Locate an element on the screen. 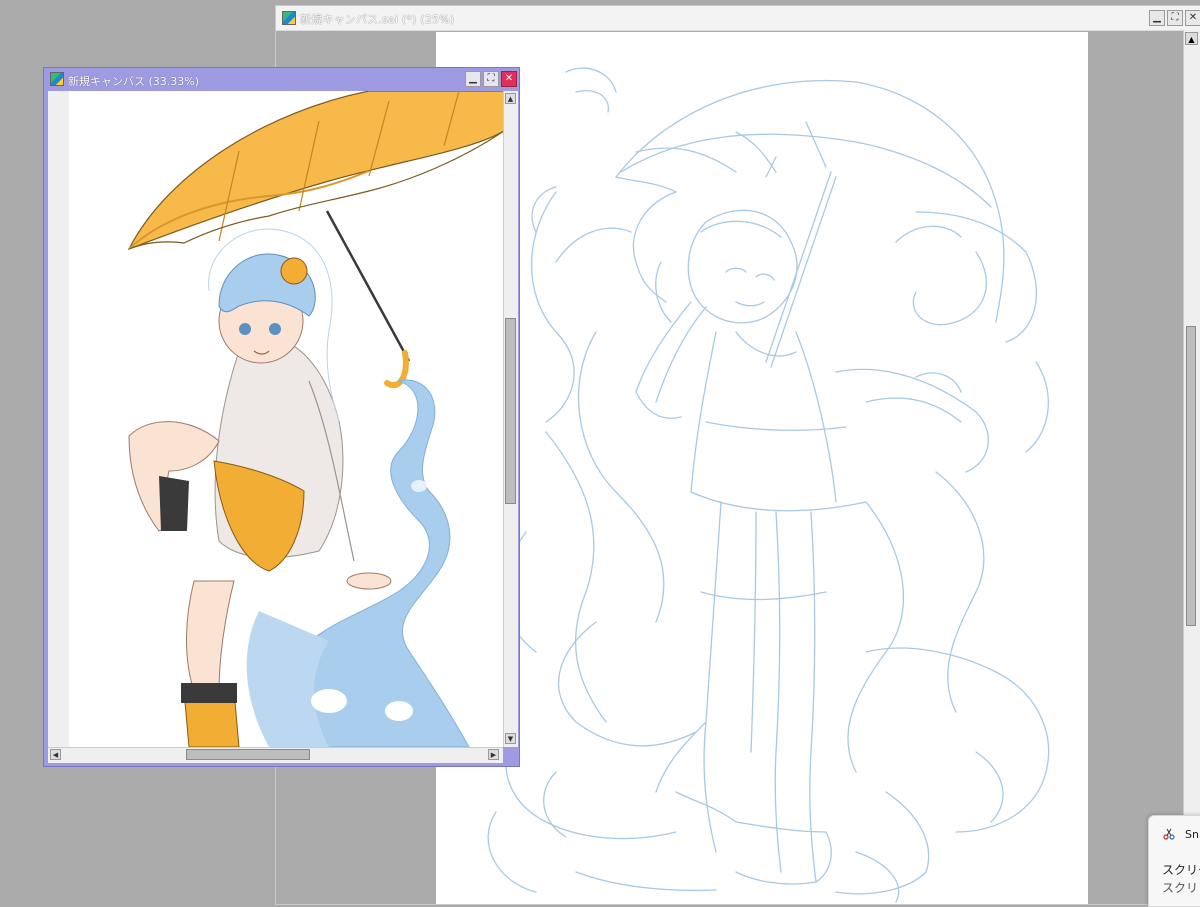  illustration-window-titlebar: 新規キャンバス (33.33%) ▁ ⛶ ✕ is located at coordinates (281, 79).